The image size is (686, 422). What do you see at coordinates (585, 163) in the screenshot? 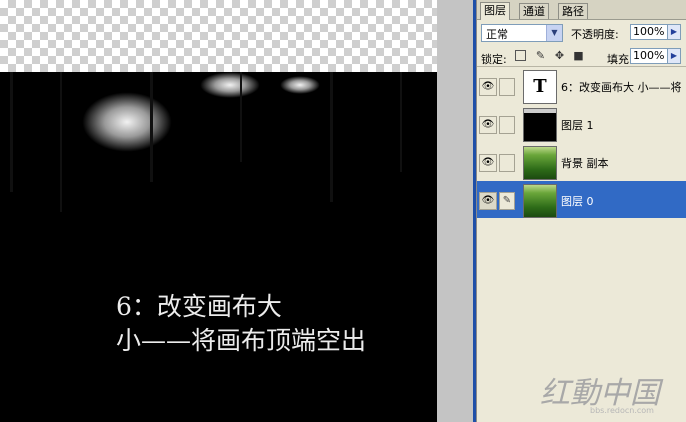
I see `layer-name: 背景 副本` at bounding box center [585, 163].